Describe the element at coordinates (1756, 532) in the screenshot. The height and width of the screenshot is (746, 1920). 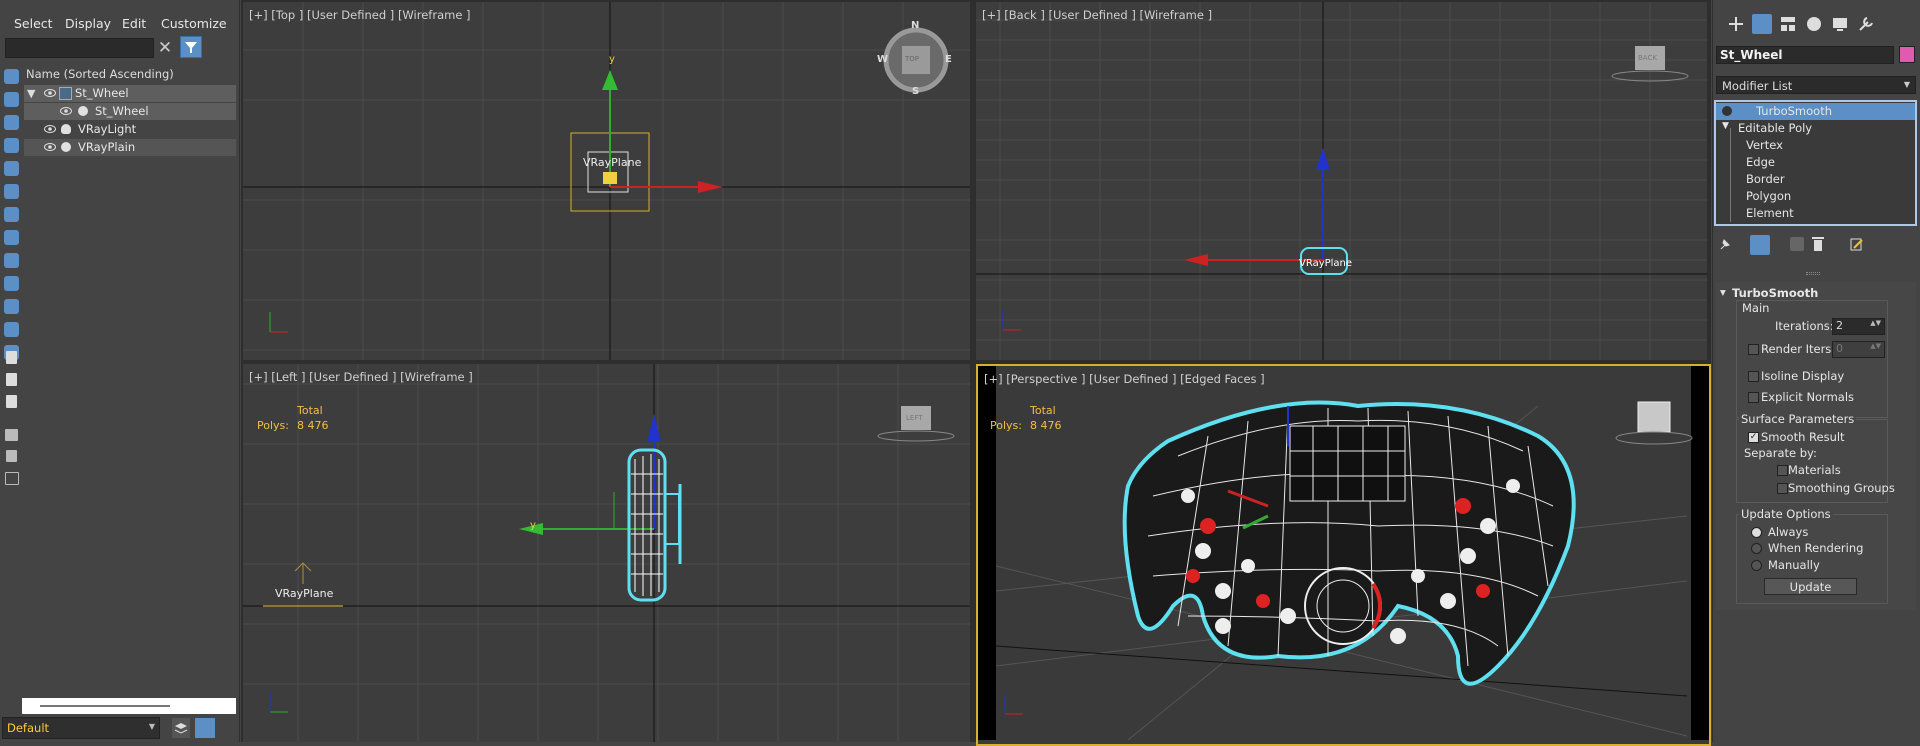
I see `always-radio` at that location.